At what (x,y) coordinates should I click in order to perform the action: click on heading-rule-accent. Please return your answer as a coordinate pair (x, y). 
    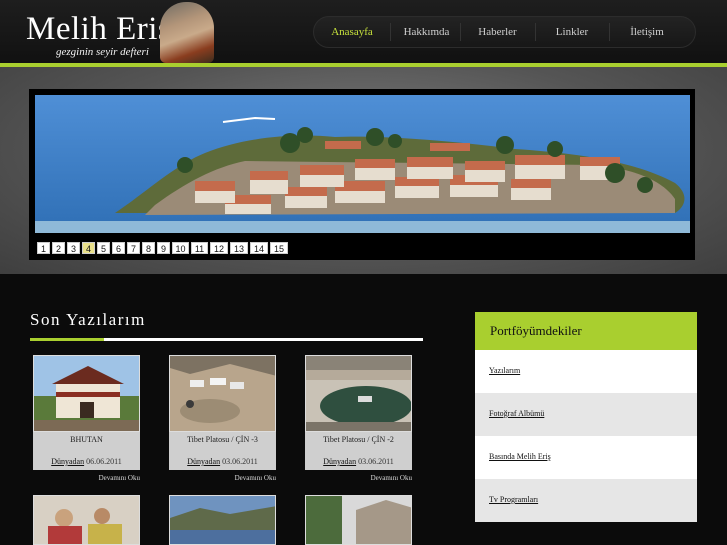
    Looking at the image, I should click on (67, 339).